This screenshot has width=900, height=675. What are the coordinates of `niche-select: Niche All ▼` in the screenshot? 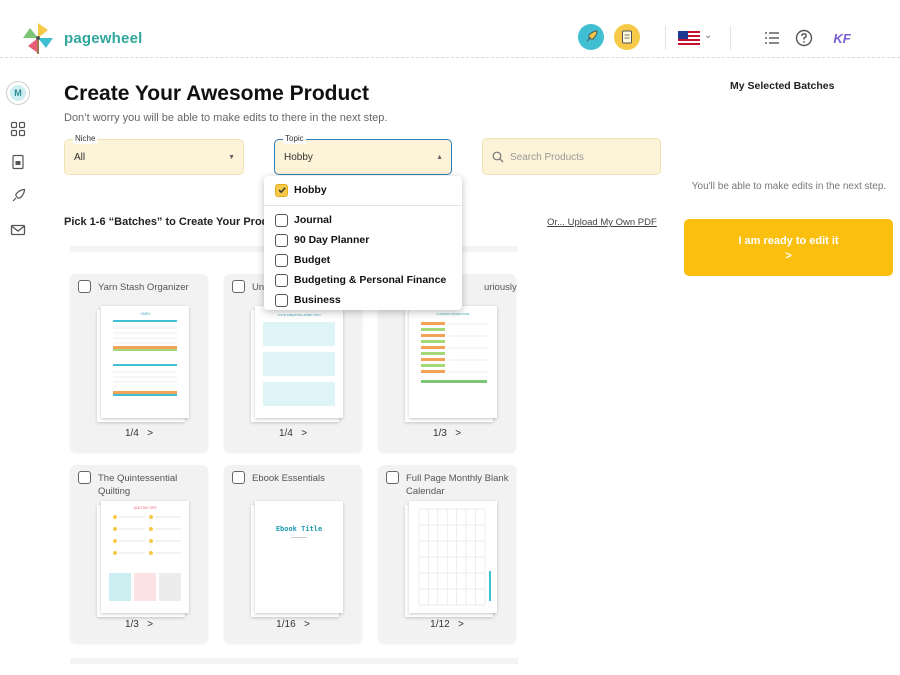 It's located at (154, 154).